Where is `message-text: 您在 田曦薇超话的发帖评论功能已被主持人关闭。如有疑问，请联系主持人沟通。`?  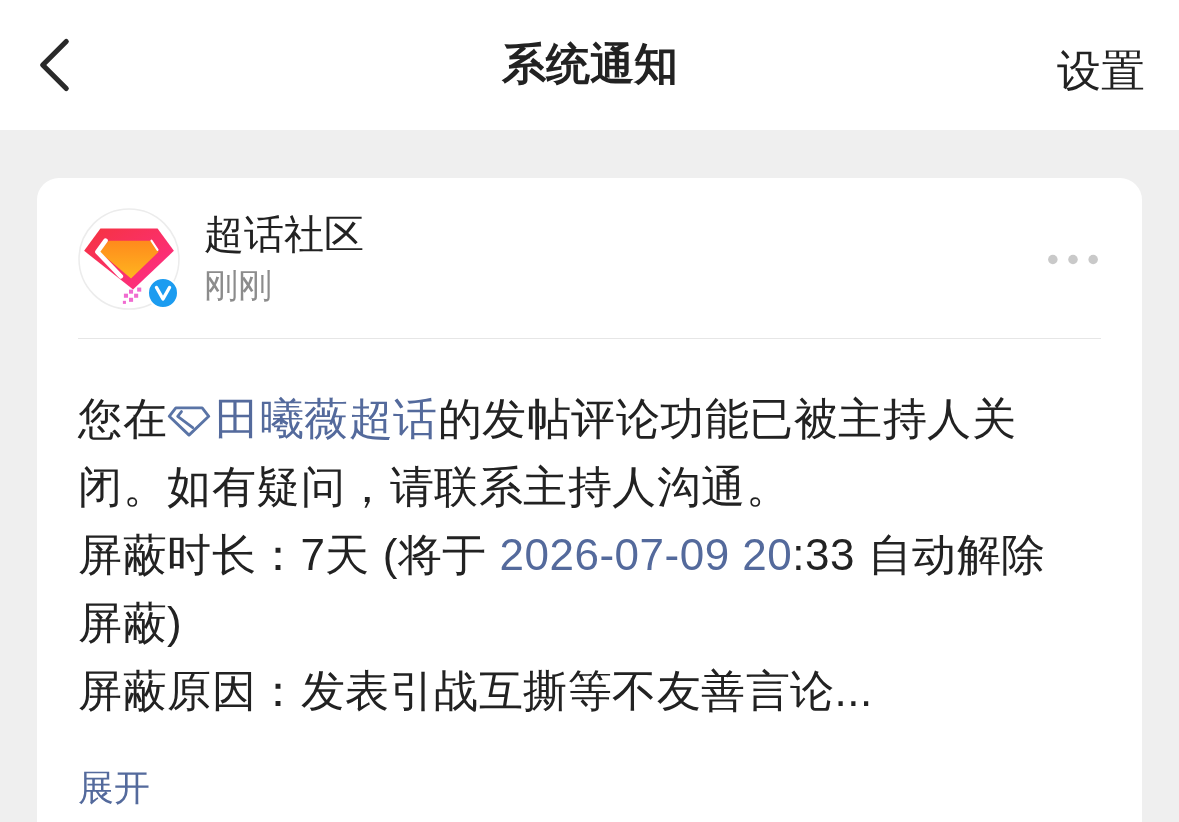
message-text: 您在 田曦薇超话的发帖评论功能已被主持人关闭。如有疑问，请联系主持人沟通。 is located at coordinates (547, 453).